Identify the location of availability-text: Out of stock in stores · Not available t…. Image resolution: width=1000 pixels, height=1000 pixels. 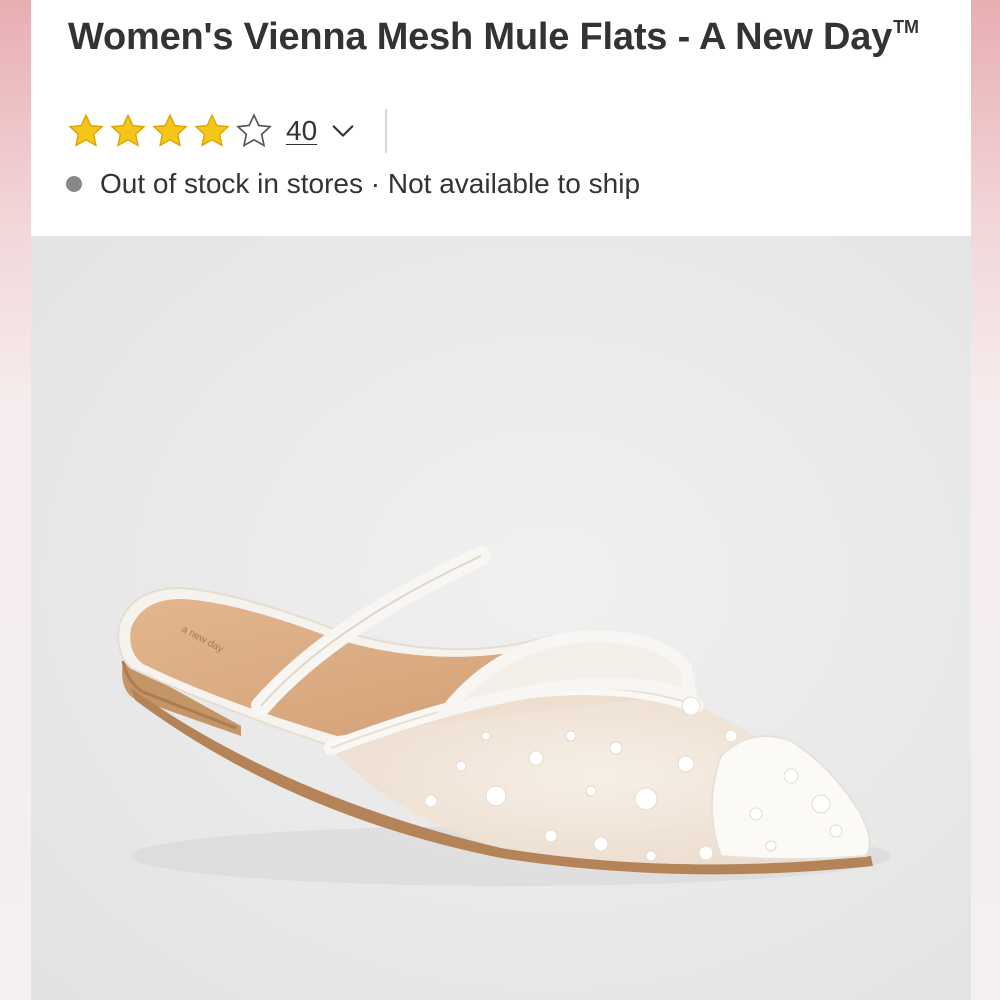
(370, 183).